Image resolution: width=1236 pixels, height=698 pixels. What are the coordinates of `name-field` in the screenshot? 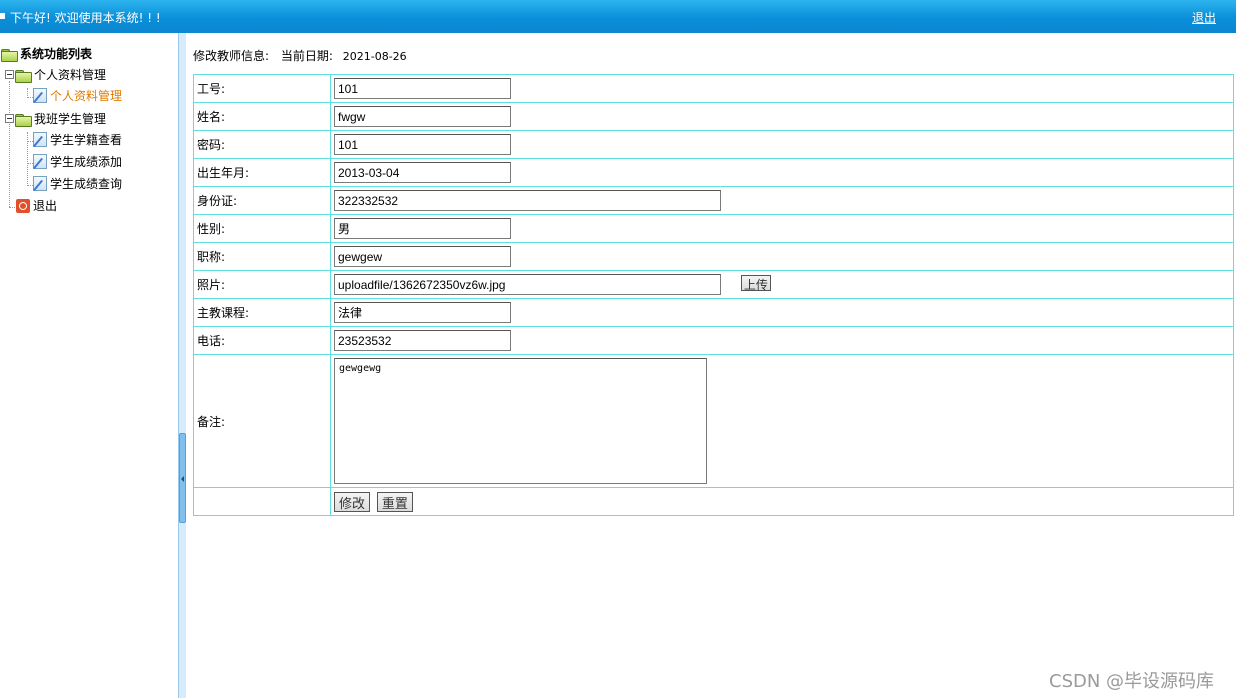 It's located at (422, 116).